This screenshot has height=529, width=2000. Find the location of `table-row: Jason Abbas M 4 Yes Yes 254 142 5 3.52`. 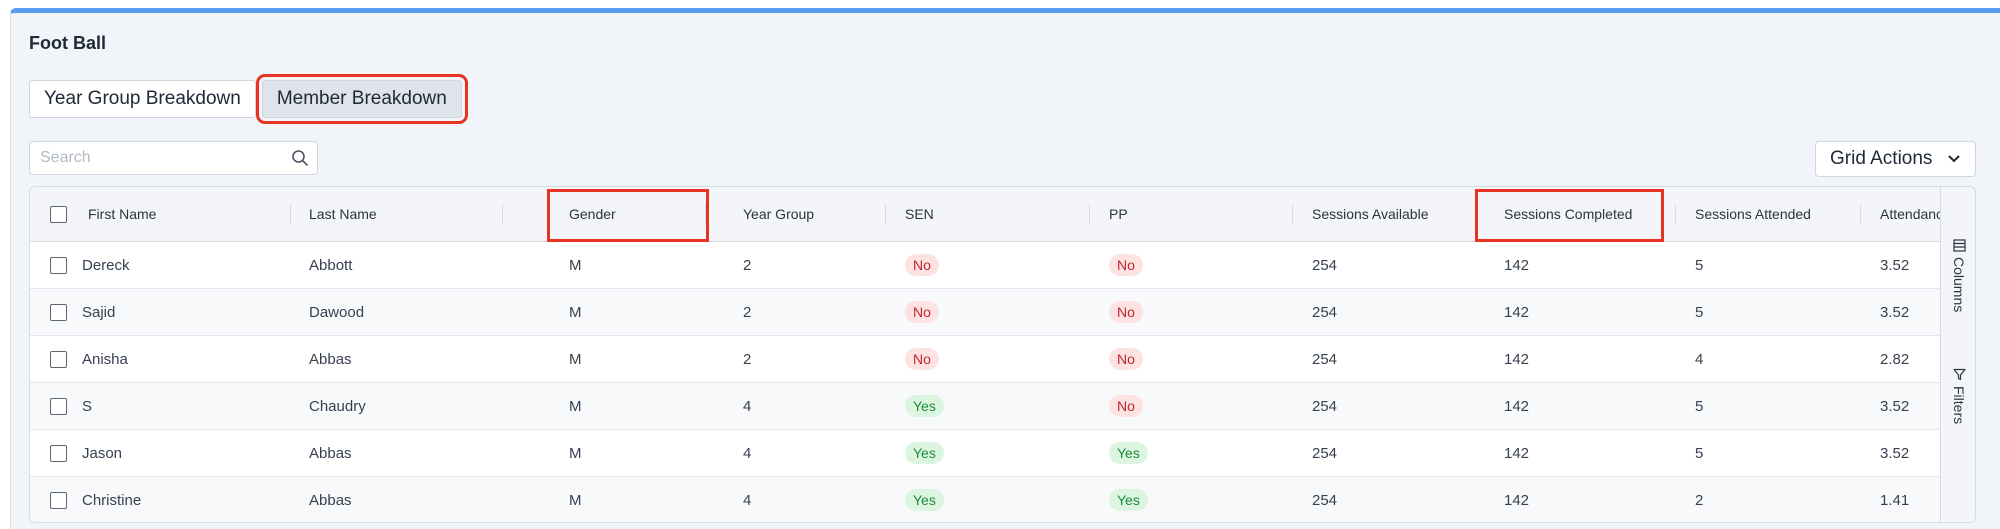

table-row: Jason Abbas M 4 Yes Yes 254 142 5 3.52 is located at coordinates (985, 453).